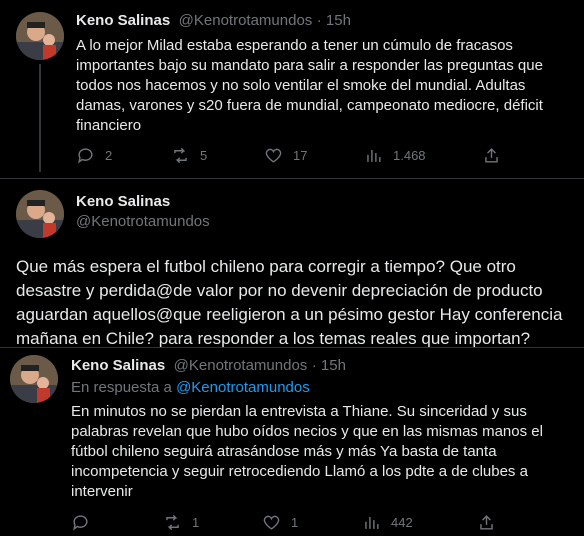 This screenshot has height=536, width=584. What do you see at coordinates (143, 211) in the screenshot?
I see `tweet-header: Keno Salinas @Kenotrotamundos` at bounding box center [143, 211].